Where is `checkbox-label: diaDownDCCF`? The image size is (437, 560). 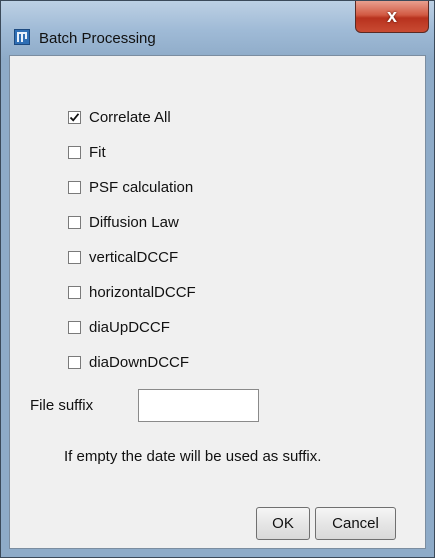 checkbox-label: diaDownDCCF is located at coordinates (139, 362).